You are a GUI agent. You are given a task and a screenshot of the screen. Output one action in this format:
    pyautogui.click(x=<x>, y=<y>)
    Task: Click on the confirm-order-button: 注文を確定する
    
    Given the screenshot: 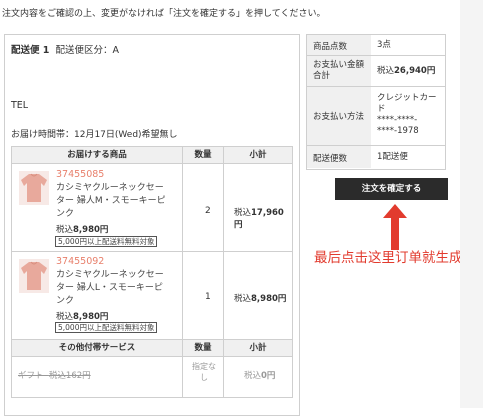 What is the action you would take?
    pyautogui.click(x=391, y=189)
    